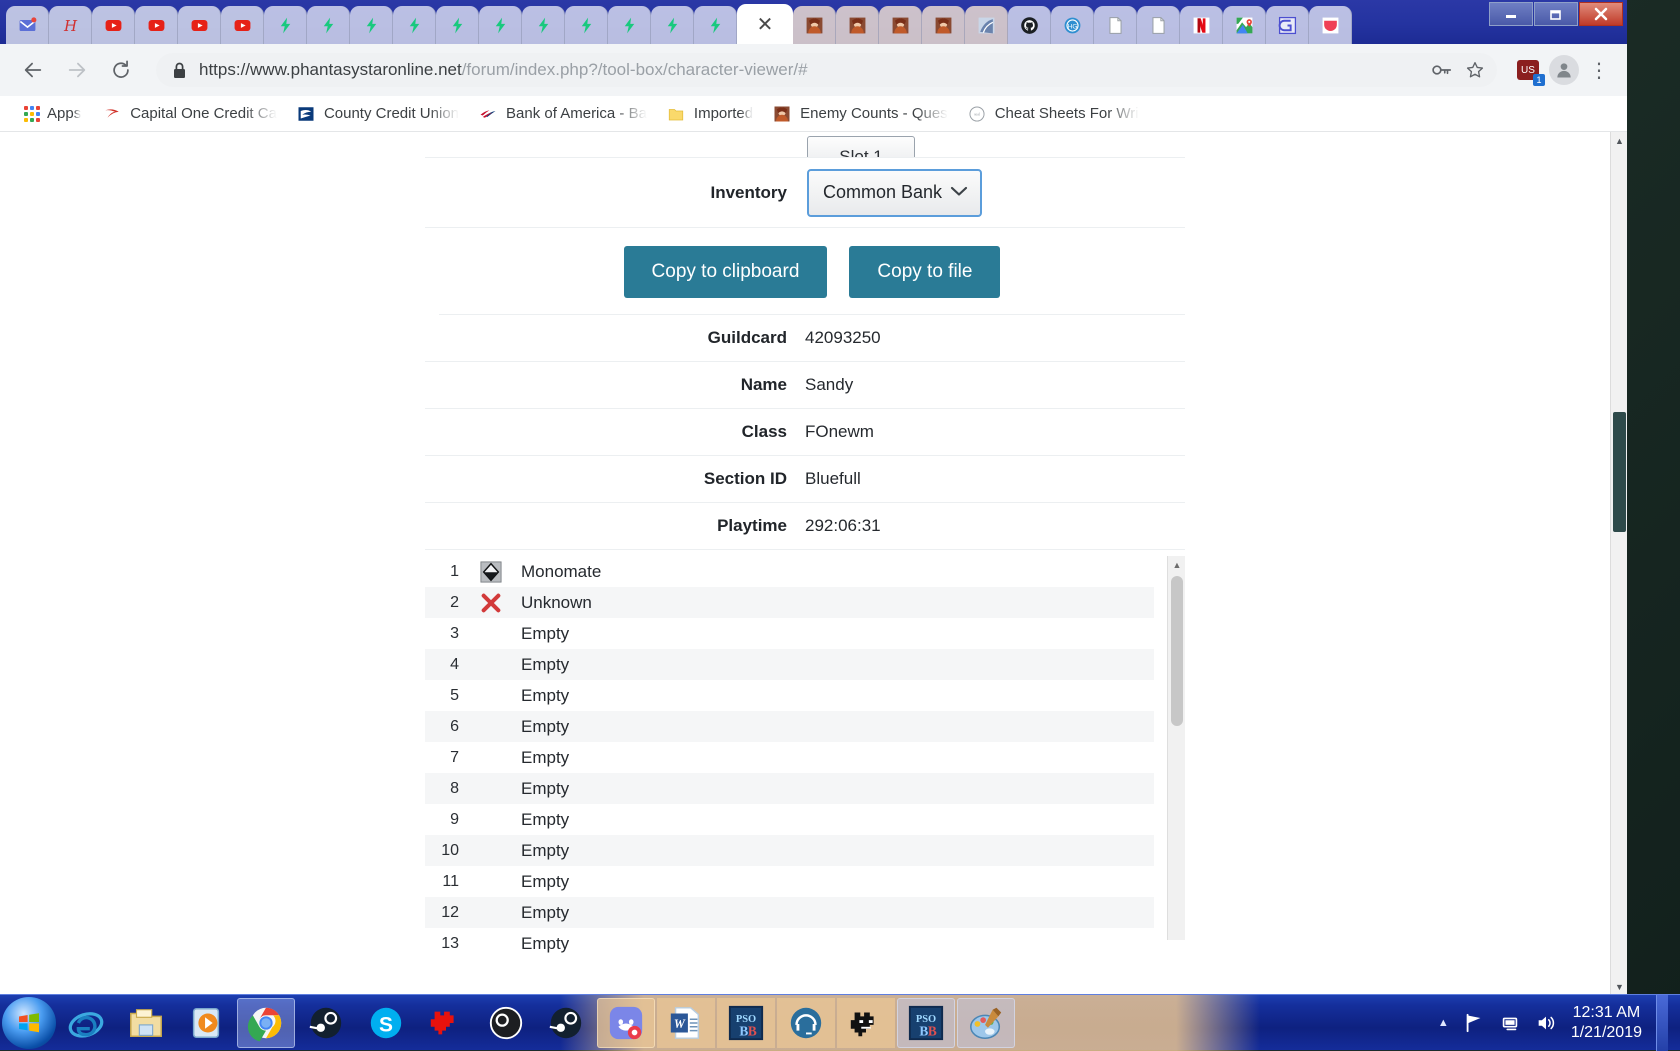  I want to click on taskbar-item-microsoft-word: W, so click(686, 1023).